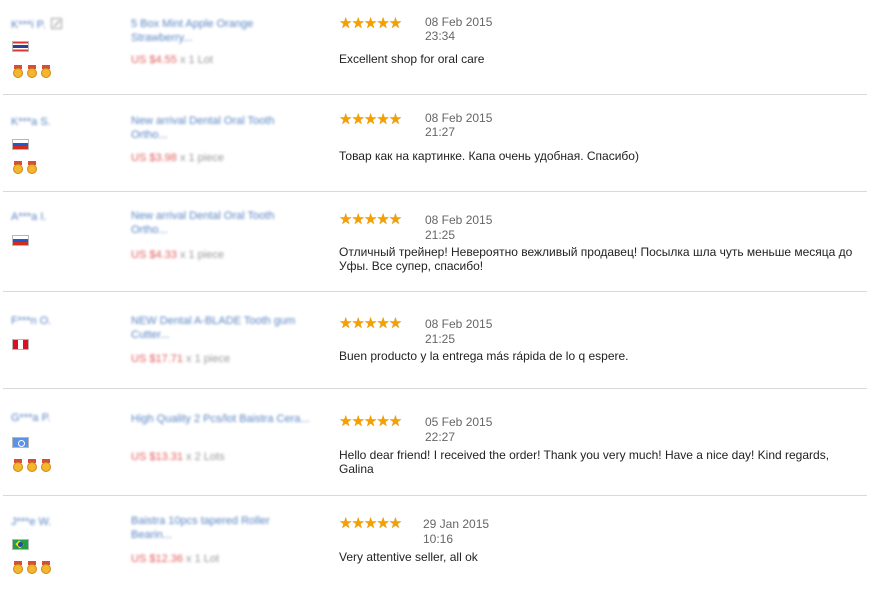 This screenshot has height=594, width=871. Describe the element at coordinates (31, 418) in the screenshot. I see `buyer-name: G***a P.` at that location.